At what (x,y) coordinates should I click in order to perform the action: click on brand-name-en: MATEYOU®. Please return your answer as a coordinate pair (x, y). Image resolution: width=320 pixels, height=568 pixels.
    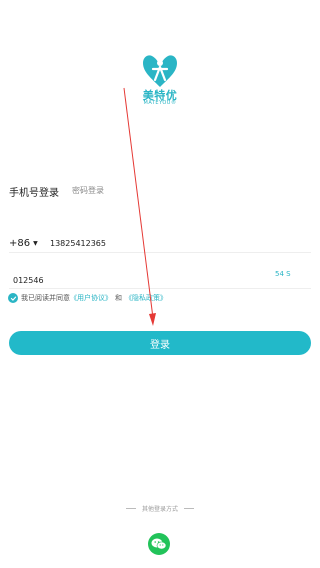
    Looking at the image, I should click on (160, 103).